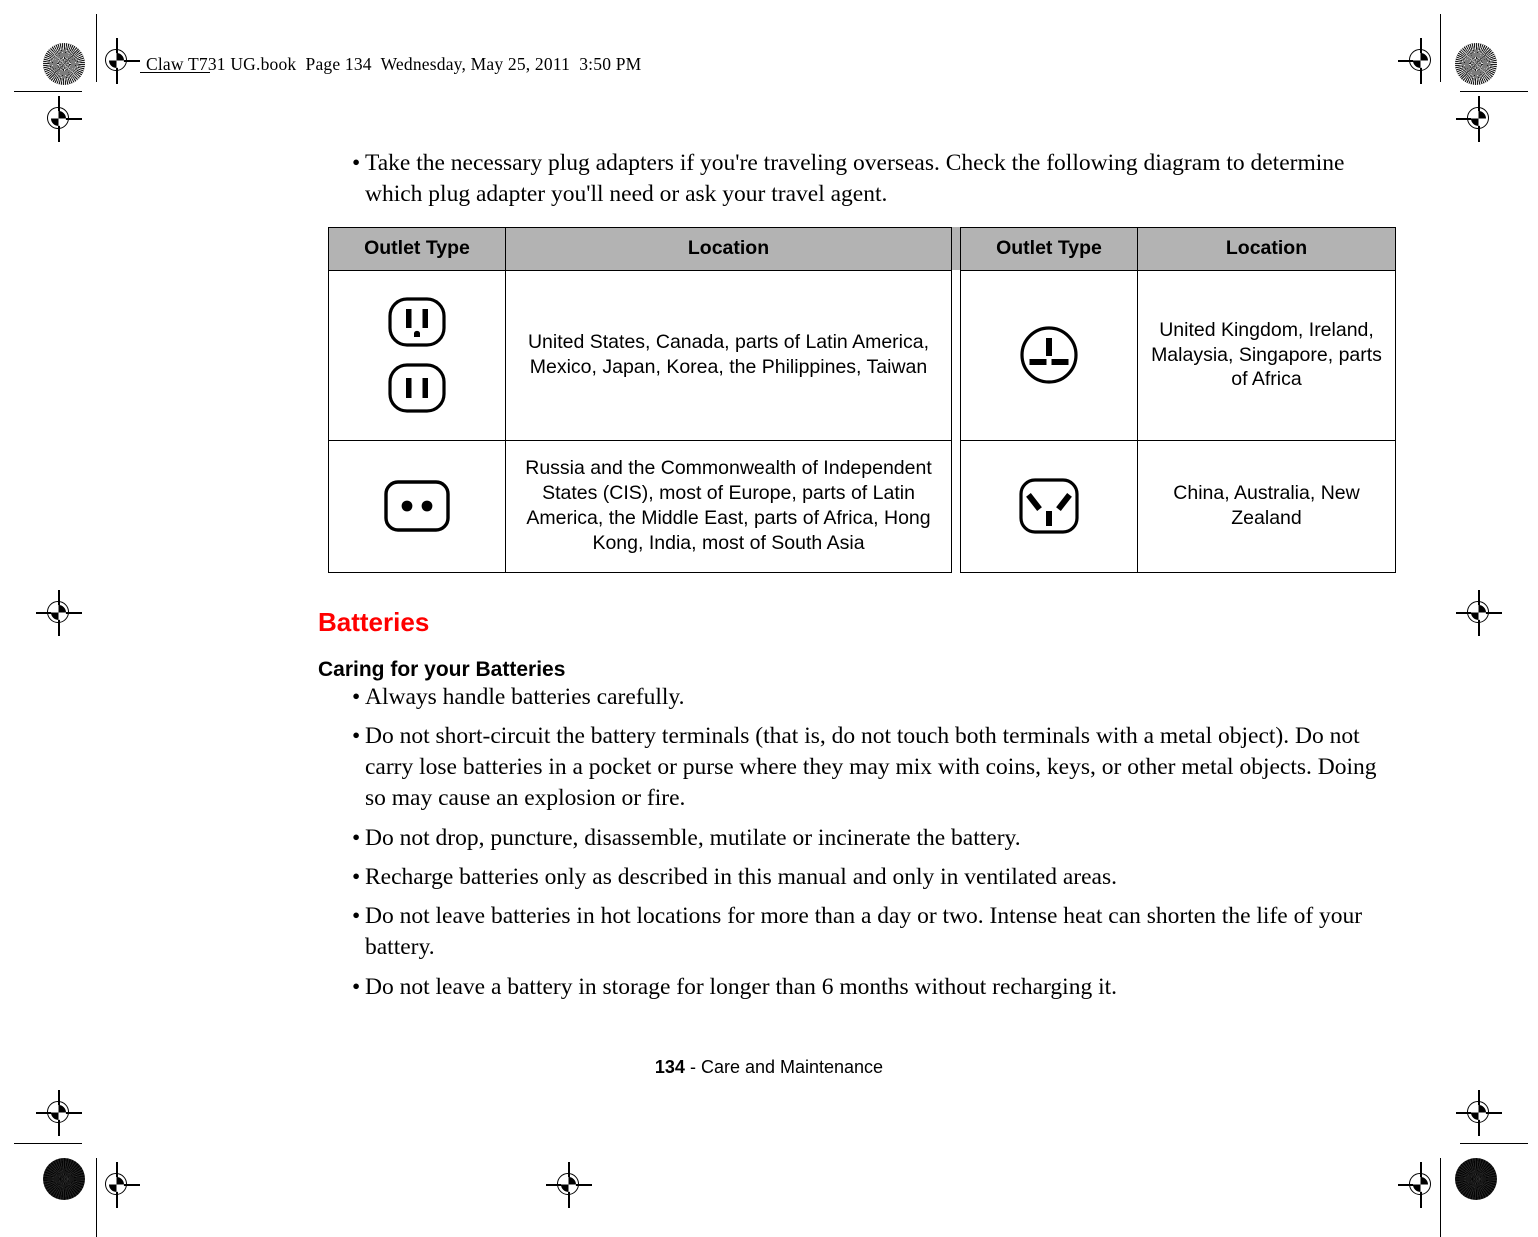 The image size is (1538, 1237). Describe the element at coordinates (1421, 61) in the screenshot. I see `registration-target-top-right` at that location.